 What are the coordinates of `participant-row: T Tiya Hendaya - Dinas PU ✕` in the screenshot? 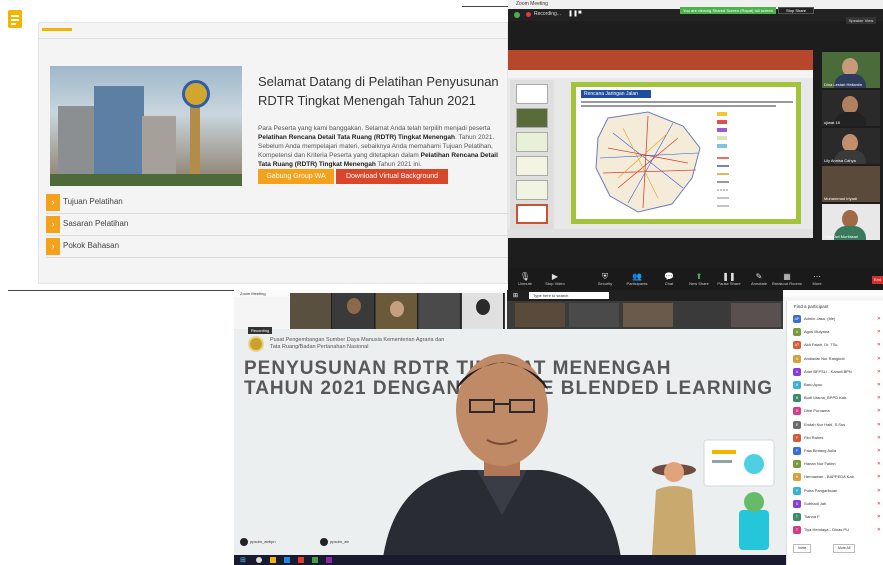 It's located at (837, 530).